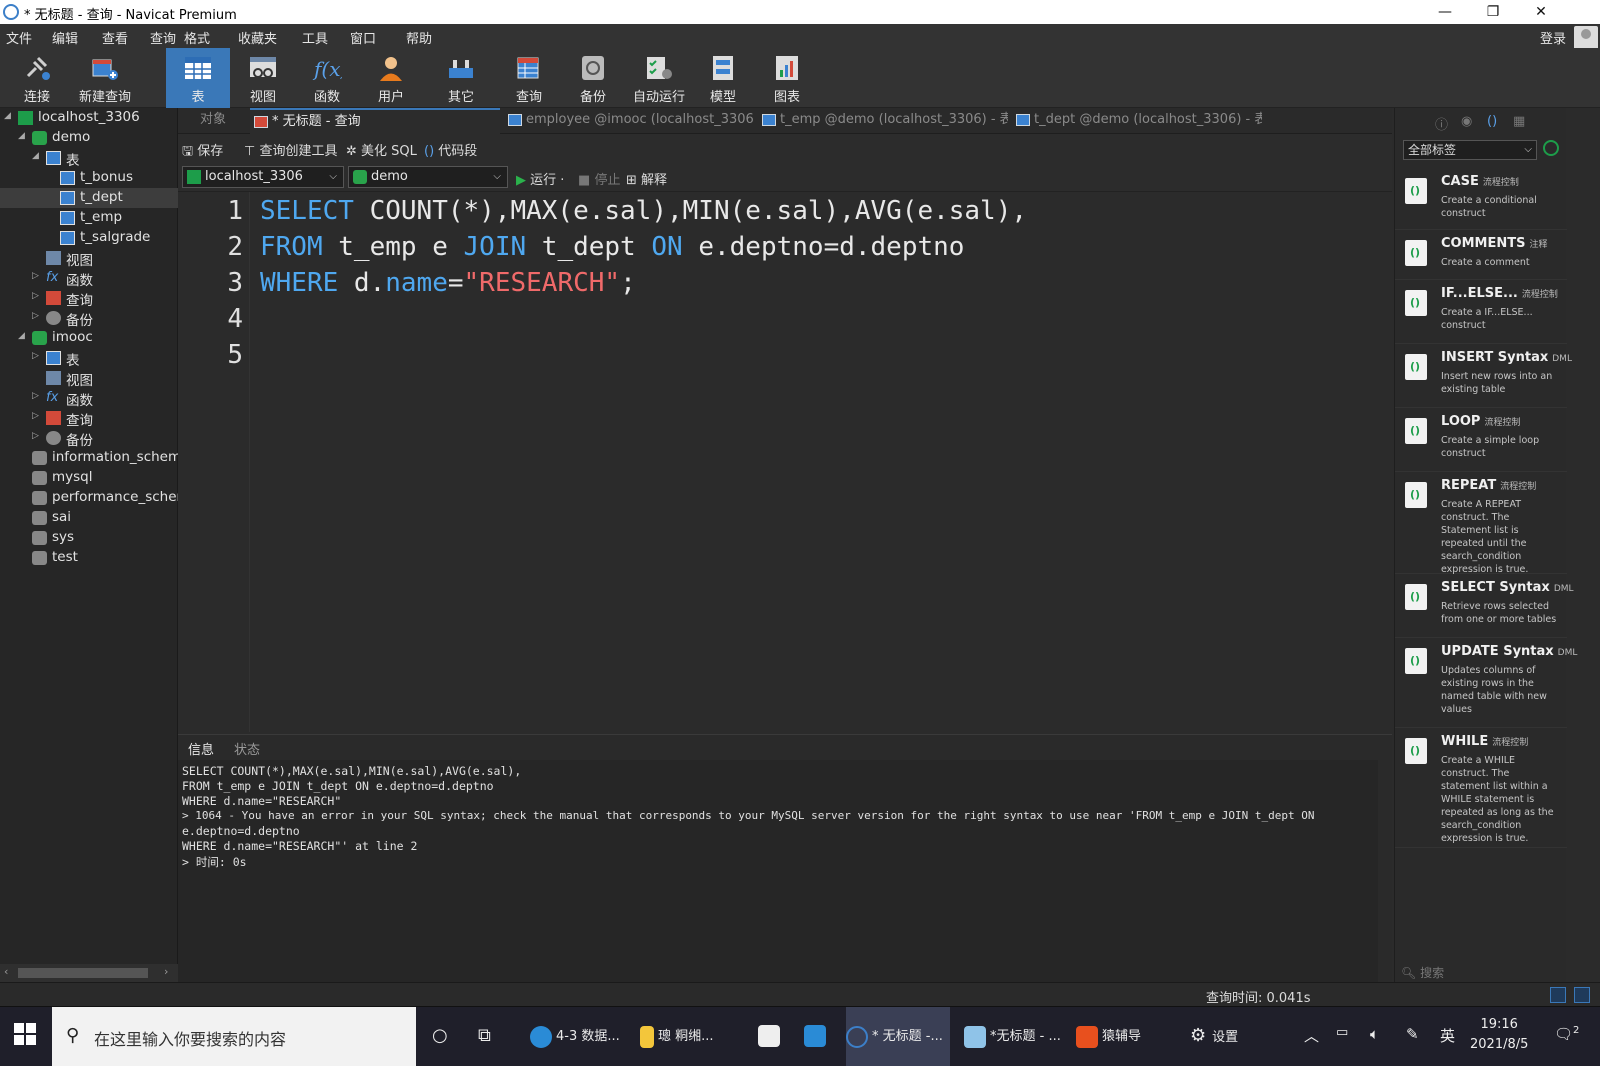  Describe the element at coordinates (89, 218) in the screenshot. I see `tree-item-t_emp: t_emp` at that location.